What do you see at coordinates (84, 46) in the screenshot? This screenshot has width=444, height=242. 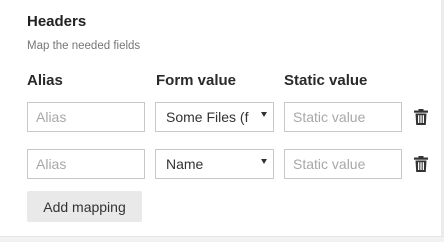 I see `section-subtitle: Map the needed fields` at bounding box center [84, 46].